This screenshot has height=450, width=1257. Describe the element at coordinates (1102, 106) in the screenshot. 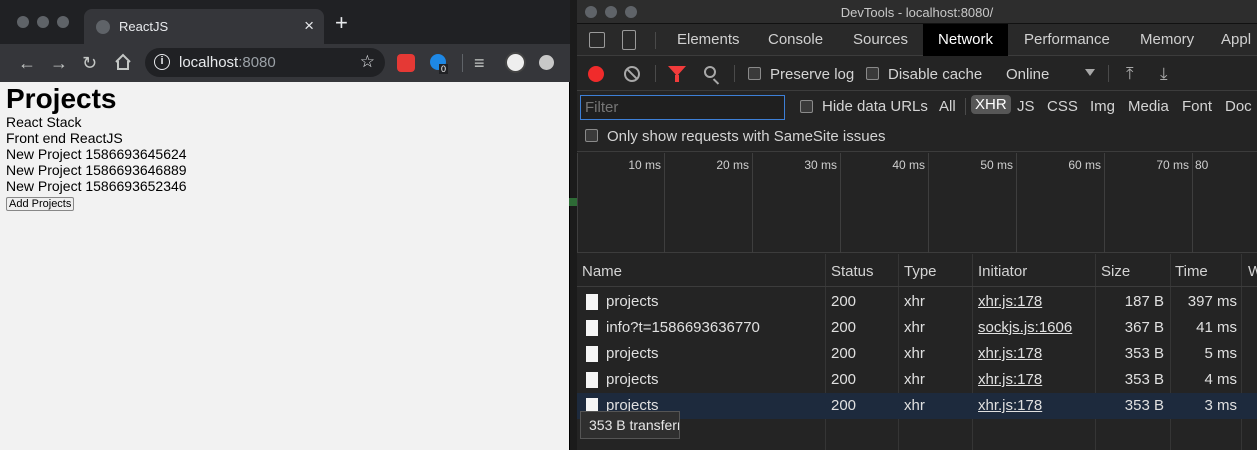

I see `filter-type-img: Img` at that location.